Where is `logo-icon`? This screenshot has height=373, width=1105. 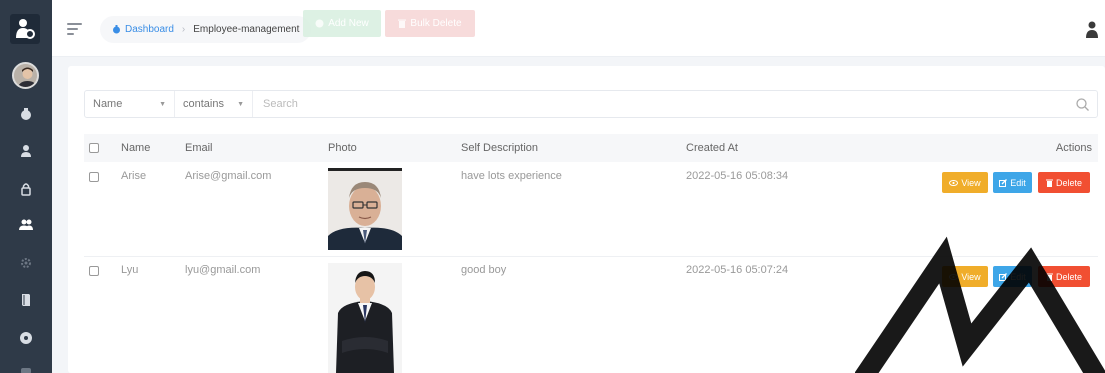
logo-icon is located at coordinates (25, 29).